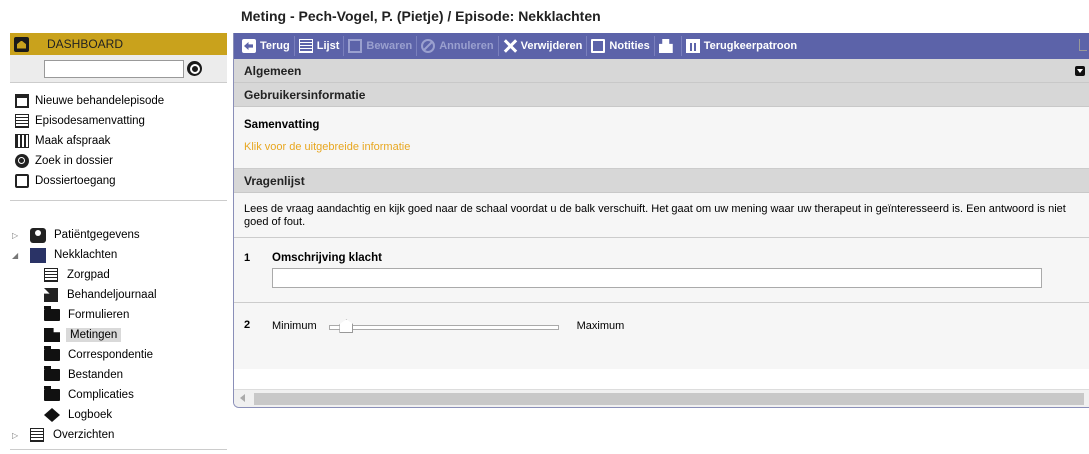 This screenshot has height=454, width=1089. Describe the element at coordinates (101, 395) in the screenshot. I see `tree-label: Complicaties` at that location.